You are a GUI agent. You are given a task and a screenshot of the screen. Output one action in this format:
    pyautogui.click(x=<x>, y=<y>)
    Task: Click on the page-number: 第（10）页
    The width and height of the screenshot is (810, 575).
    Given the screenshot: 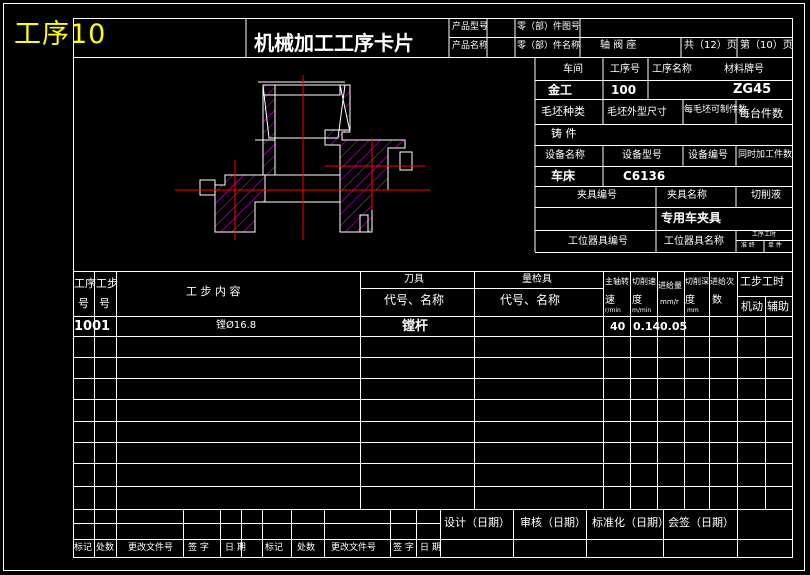 What is the action you would take?
    pyautogui.click(x=766, y=45)
    